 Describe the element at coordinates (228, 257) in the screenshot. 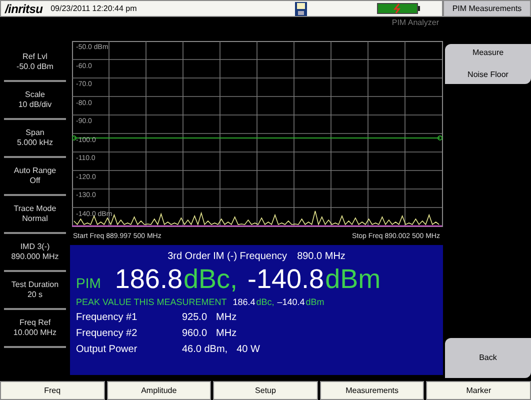

I see `measurement-title: 3rd Order IM (-) Frequency` at that location.